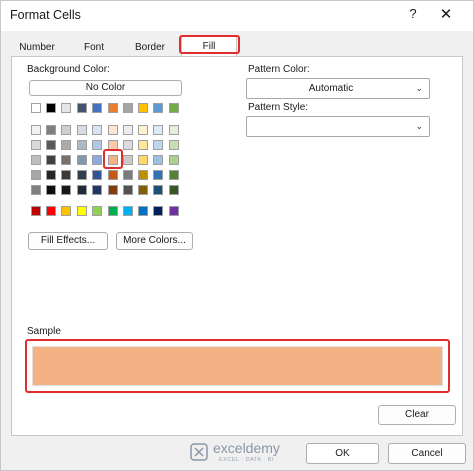  I want to click on pattern-color-dropdown: Automatic ⌄, so click(338, 88).